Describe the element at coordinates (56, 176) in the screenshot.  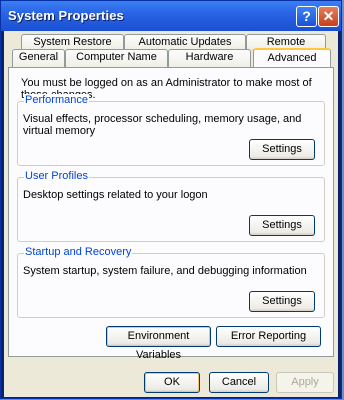
I see `user-profiles-group-title: User Profiles` at that location.